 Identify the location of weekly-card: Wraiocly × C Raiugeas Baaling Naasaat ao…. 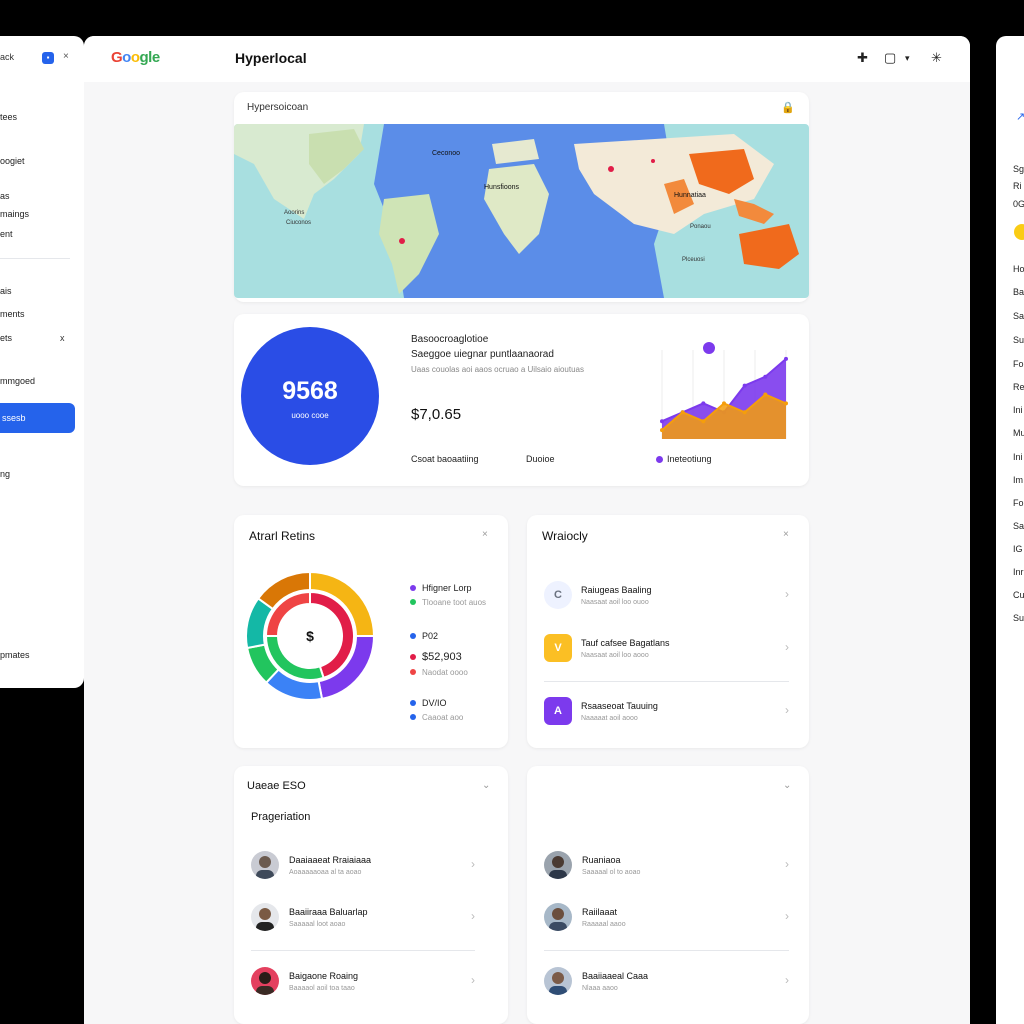
(668, 631).